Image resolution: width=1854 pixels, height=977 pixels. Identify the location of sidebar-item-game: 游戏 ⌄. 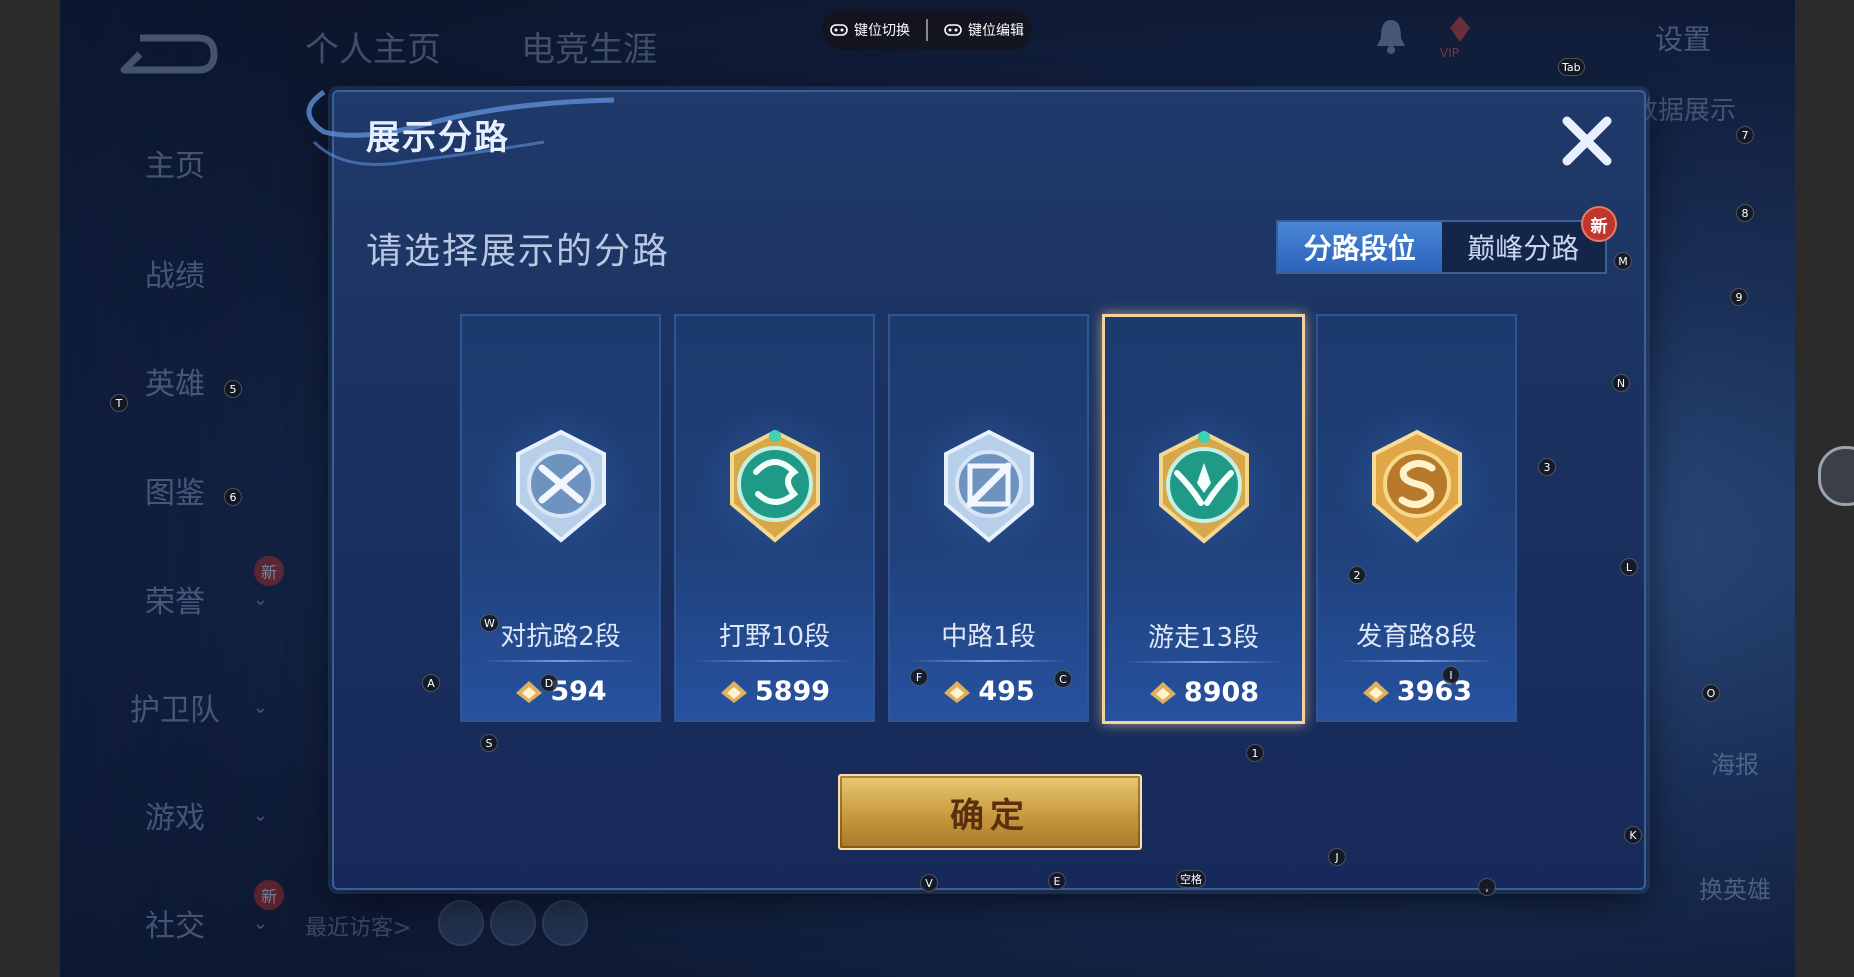
(175, 815).